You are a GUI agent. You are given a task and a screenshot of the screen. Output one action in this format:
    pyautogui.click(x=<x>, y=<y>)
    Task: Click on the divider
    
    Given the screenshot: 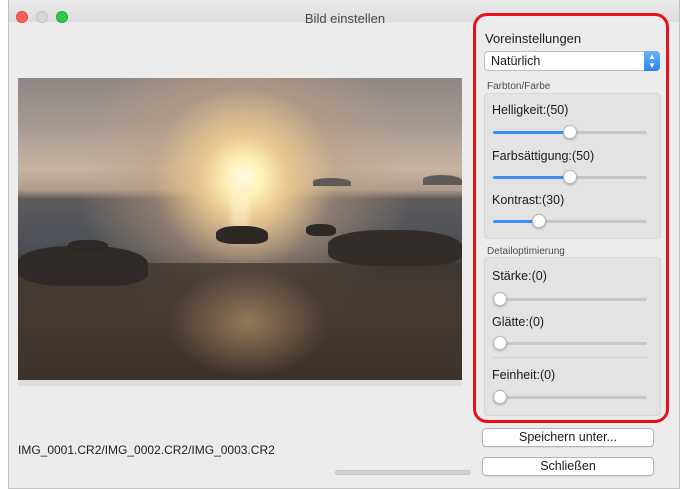 What is the action you would take?
    pyautogui.click(x=570, y=357)
    